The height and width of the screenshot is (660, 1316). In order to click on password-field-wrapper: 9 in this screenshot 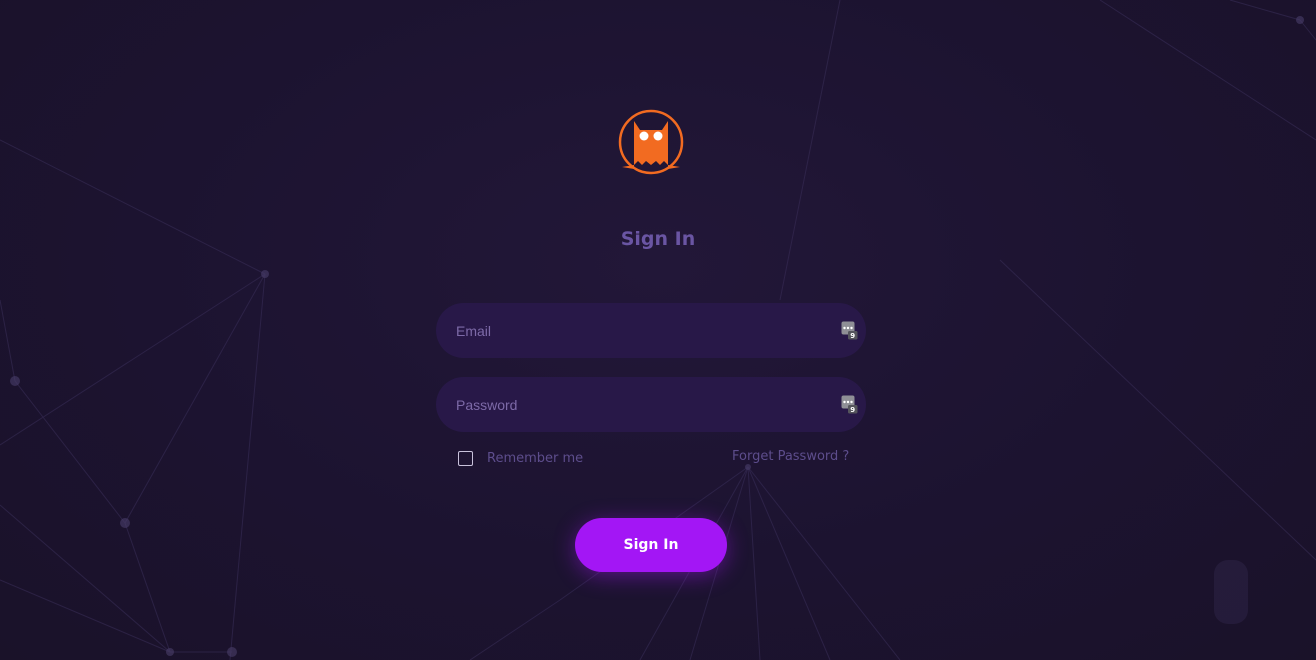, I will do `click(651, 404)`.